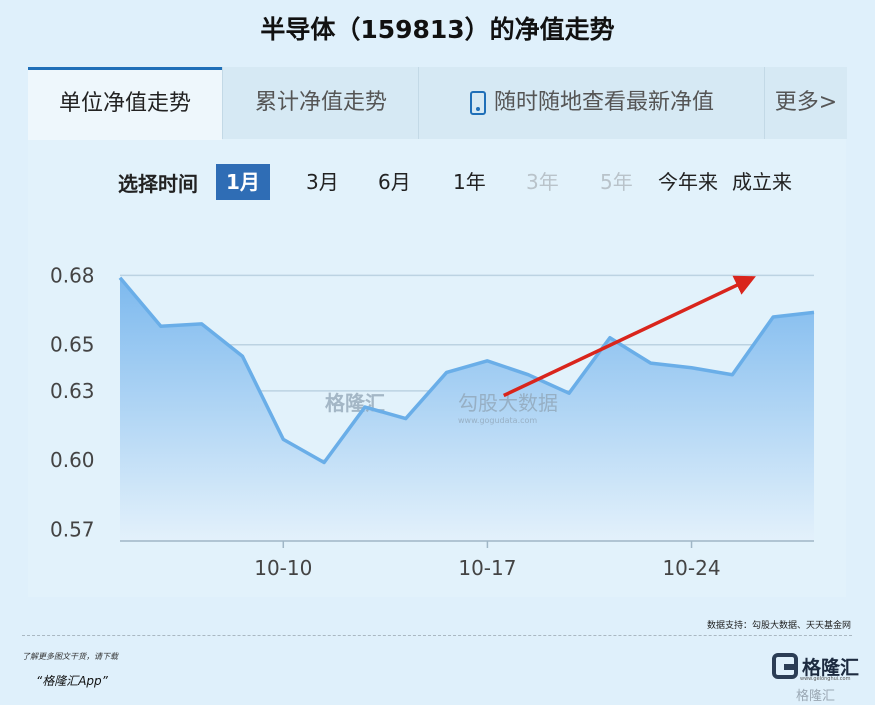  I want to click on y-tick-label: 0.65, so click(72, 345).